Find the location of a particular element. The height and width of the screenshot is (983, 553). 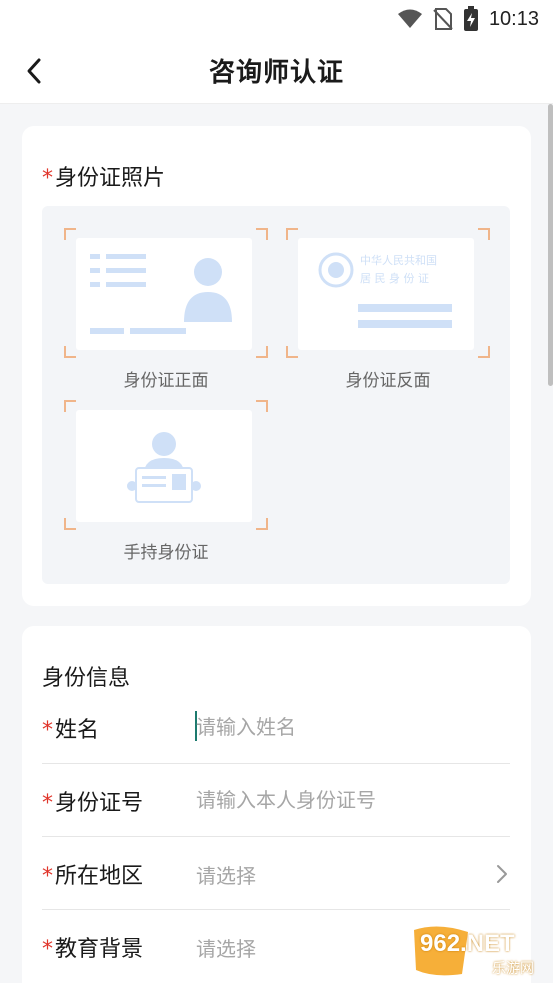

education-label: *教育背景 is located at coordinates (92, 947).